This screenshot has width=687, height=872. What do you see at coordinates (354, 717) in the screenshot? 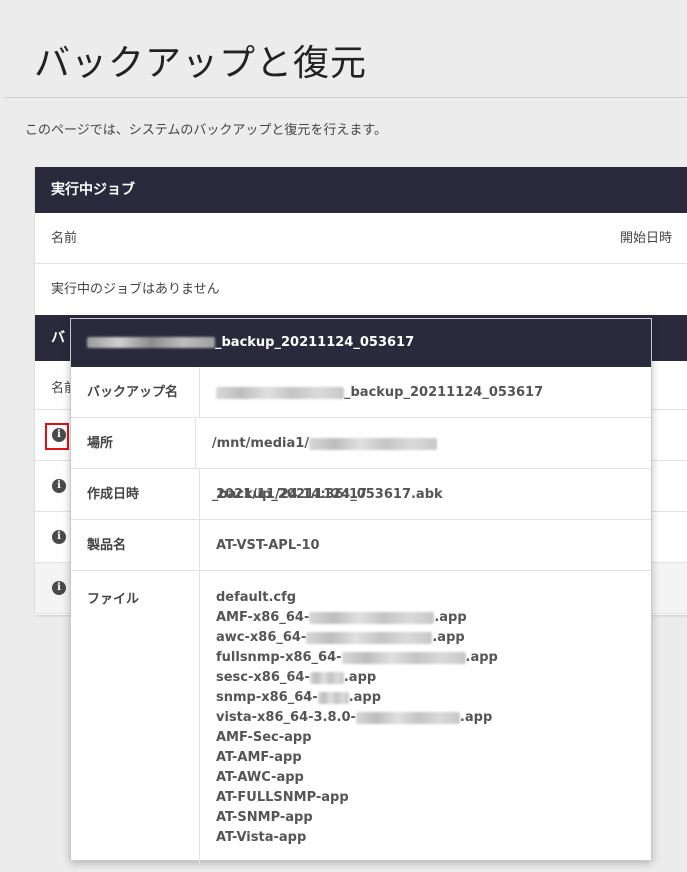
I see `list-item: vista-x86_64-3.8.0- .app` at bounding box center [354, 717].